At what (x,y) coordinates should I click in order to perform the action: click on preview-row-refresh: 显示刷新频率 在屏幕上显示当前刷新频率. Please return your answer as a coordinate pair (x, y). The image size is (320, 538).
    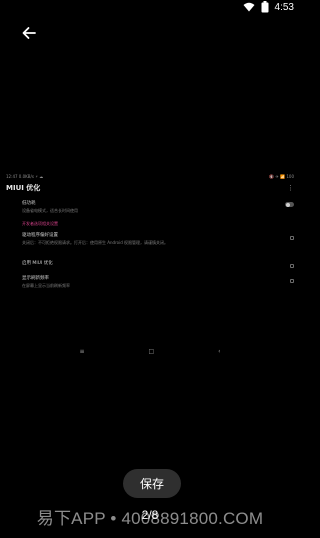
    Looking at the image, I should click on (158, 282).